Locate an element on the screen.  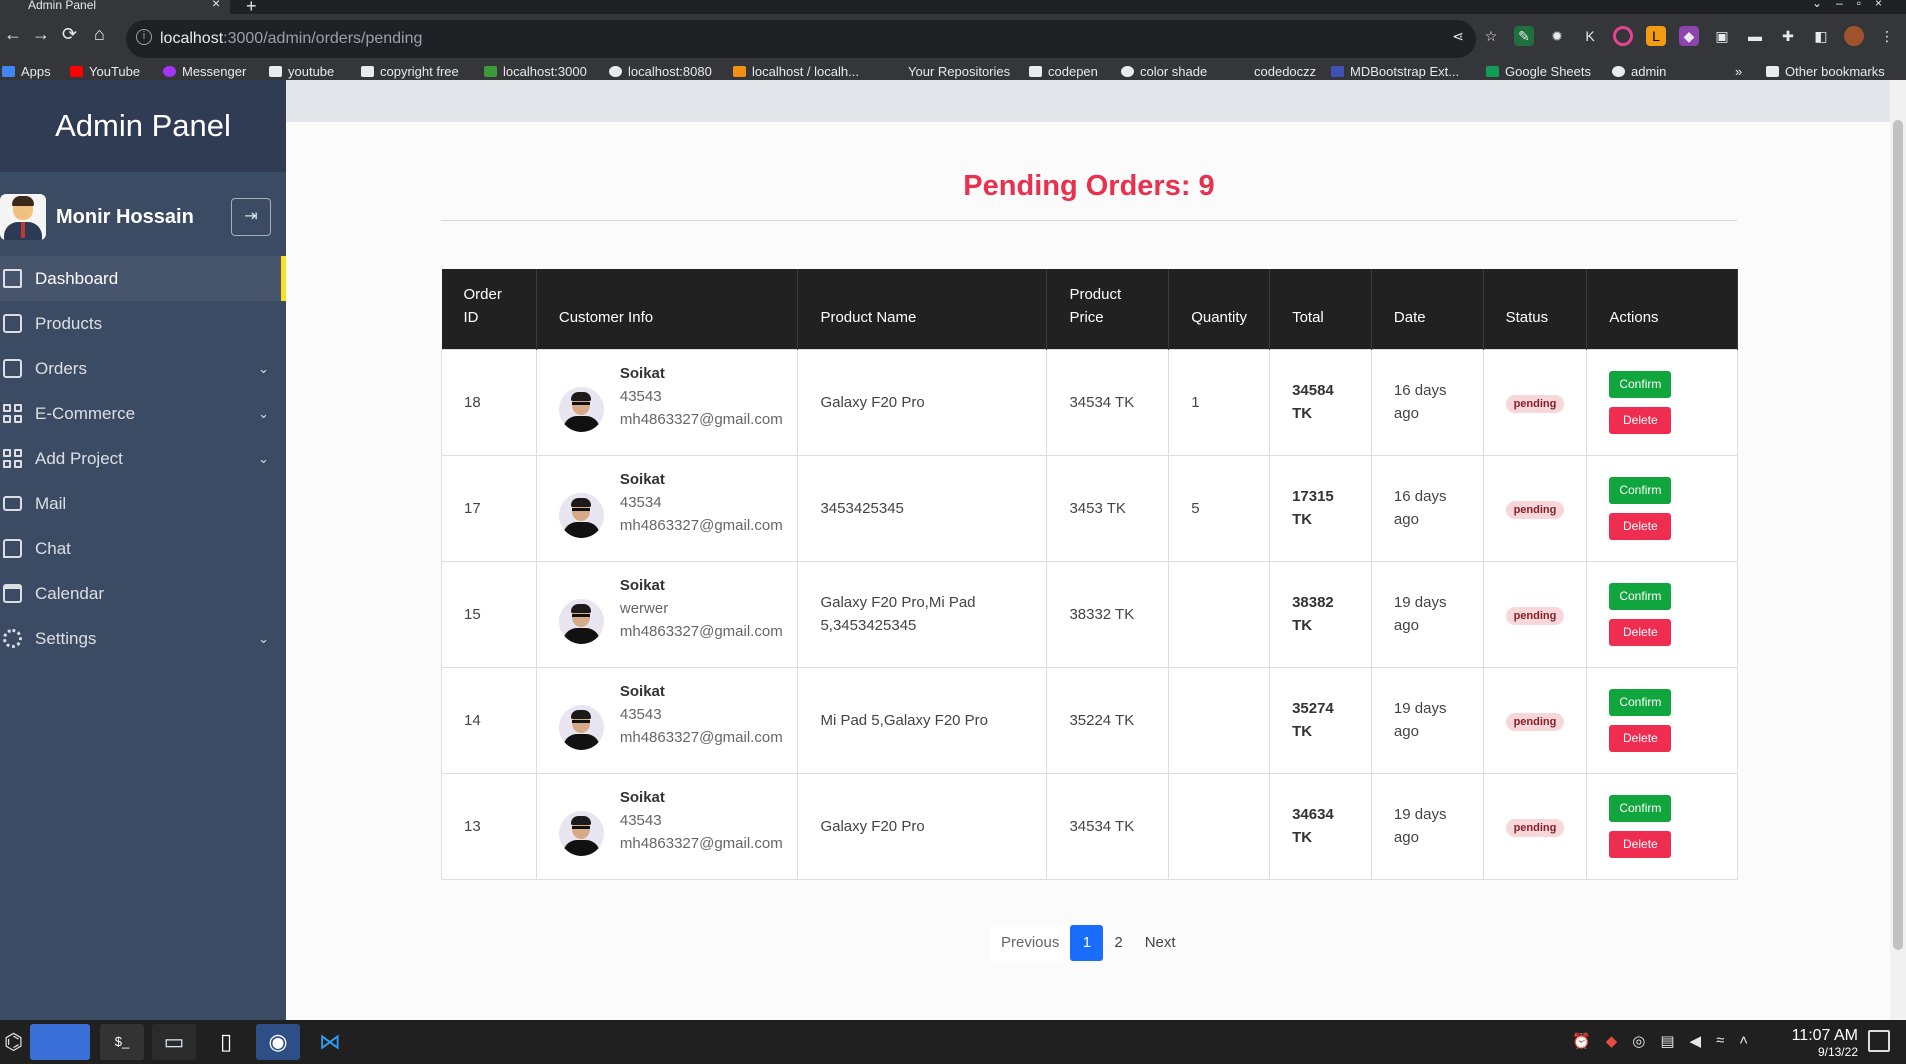
col-header-date: Date is located at coordinates (1427, 309).